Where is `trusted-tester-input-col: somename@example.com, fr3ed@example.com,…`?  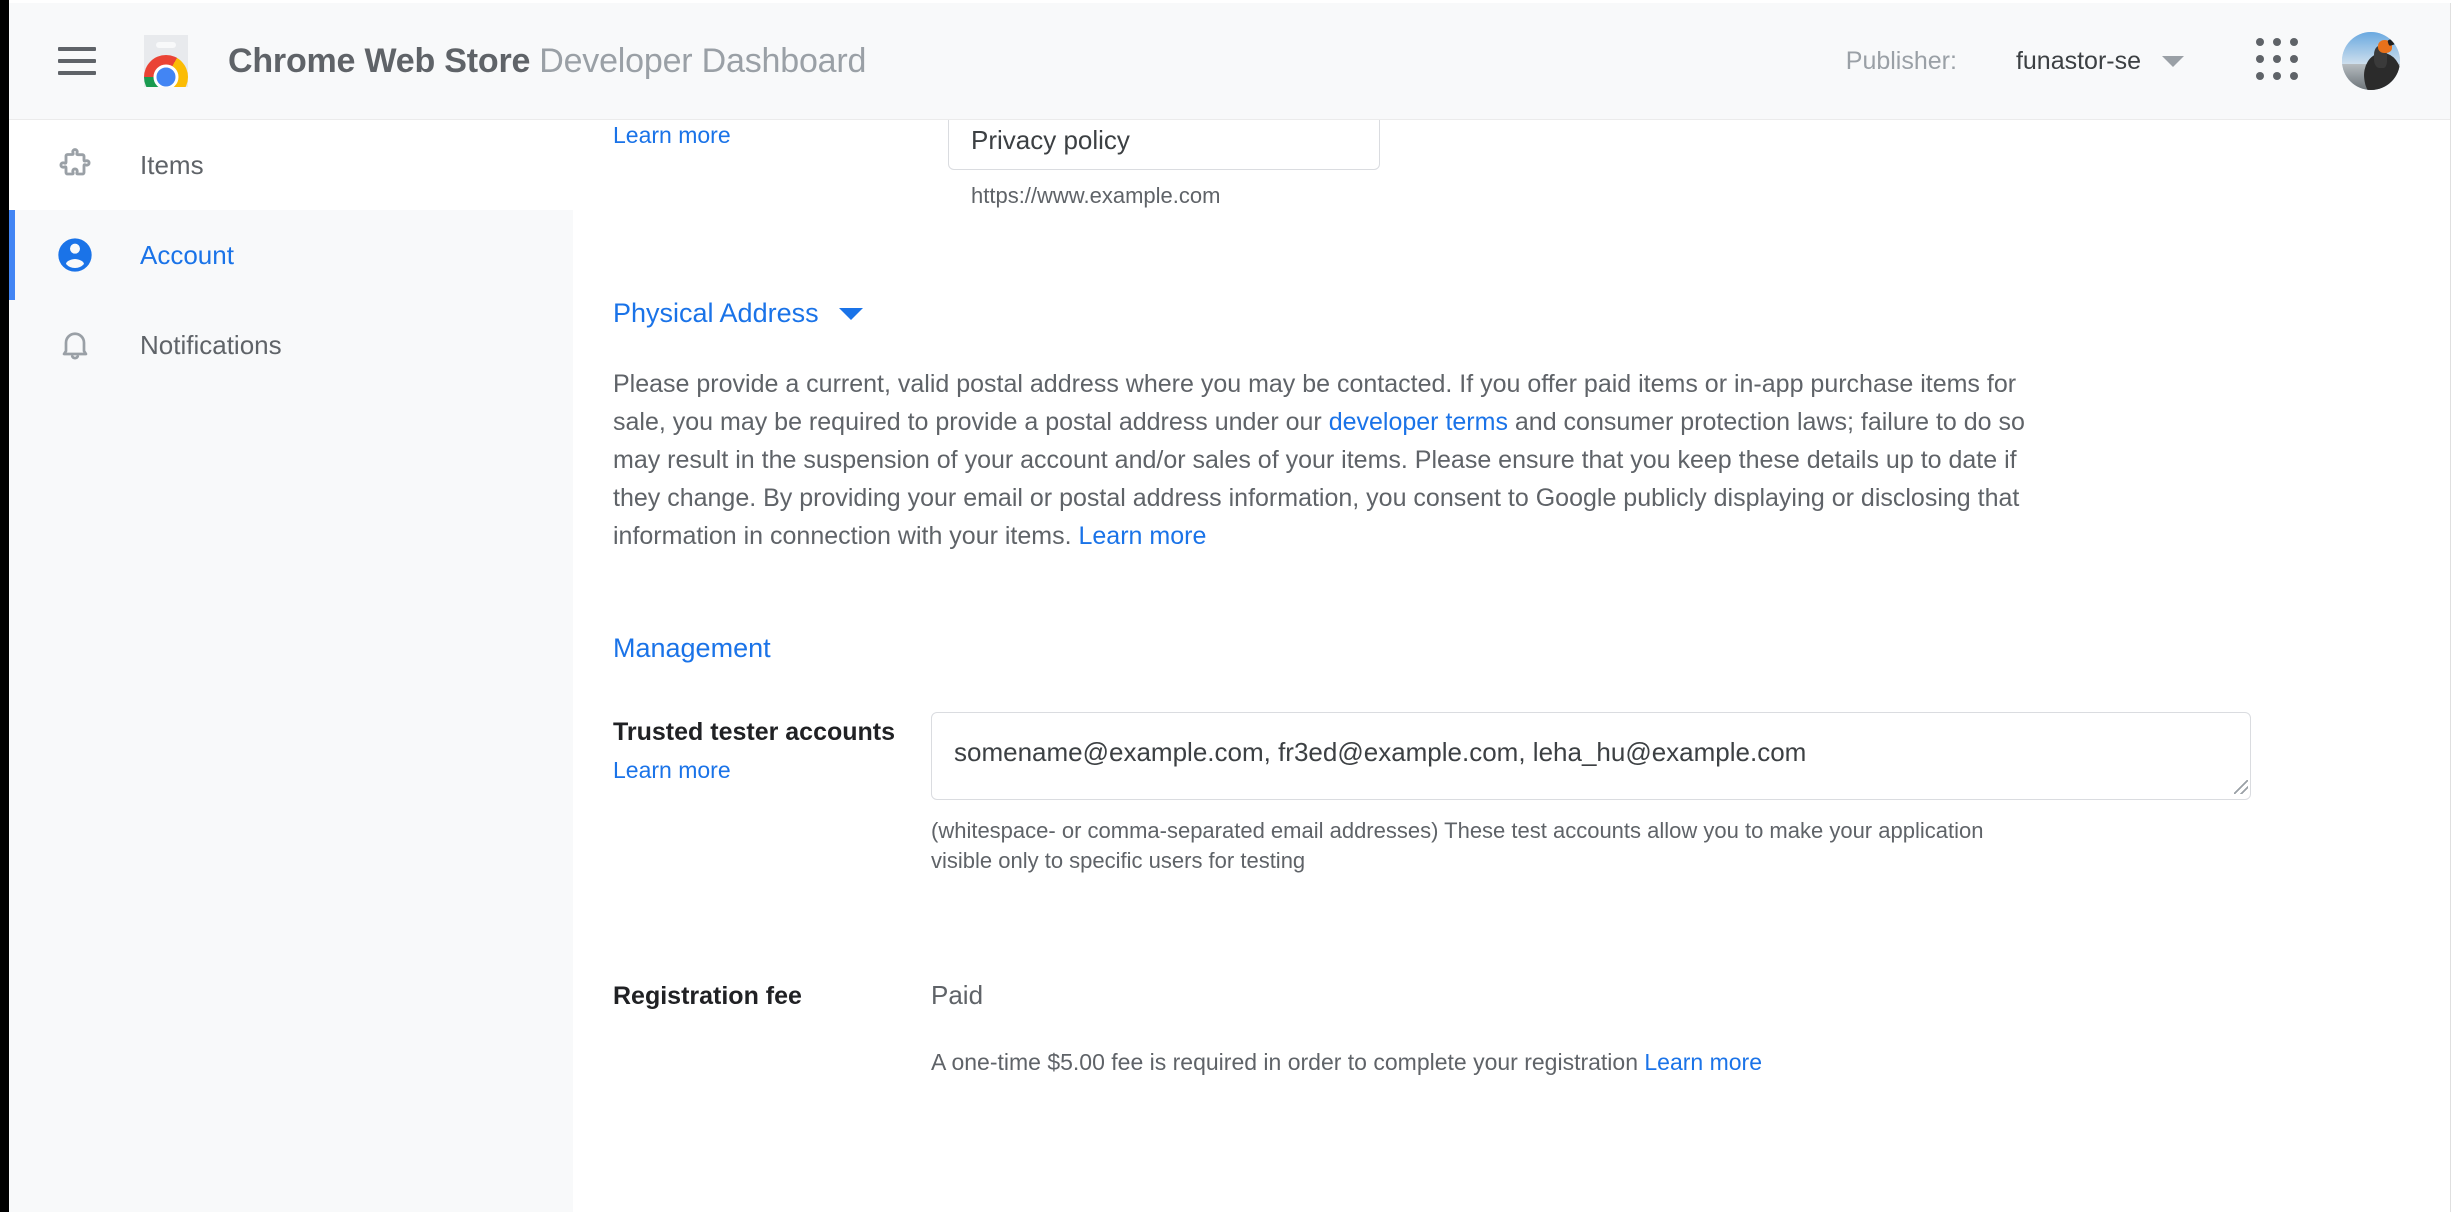 trusted-tester-input-col: somename@example.com, fr3ed@example.com,… is located at coordinates (1690, 794).